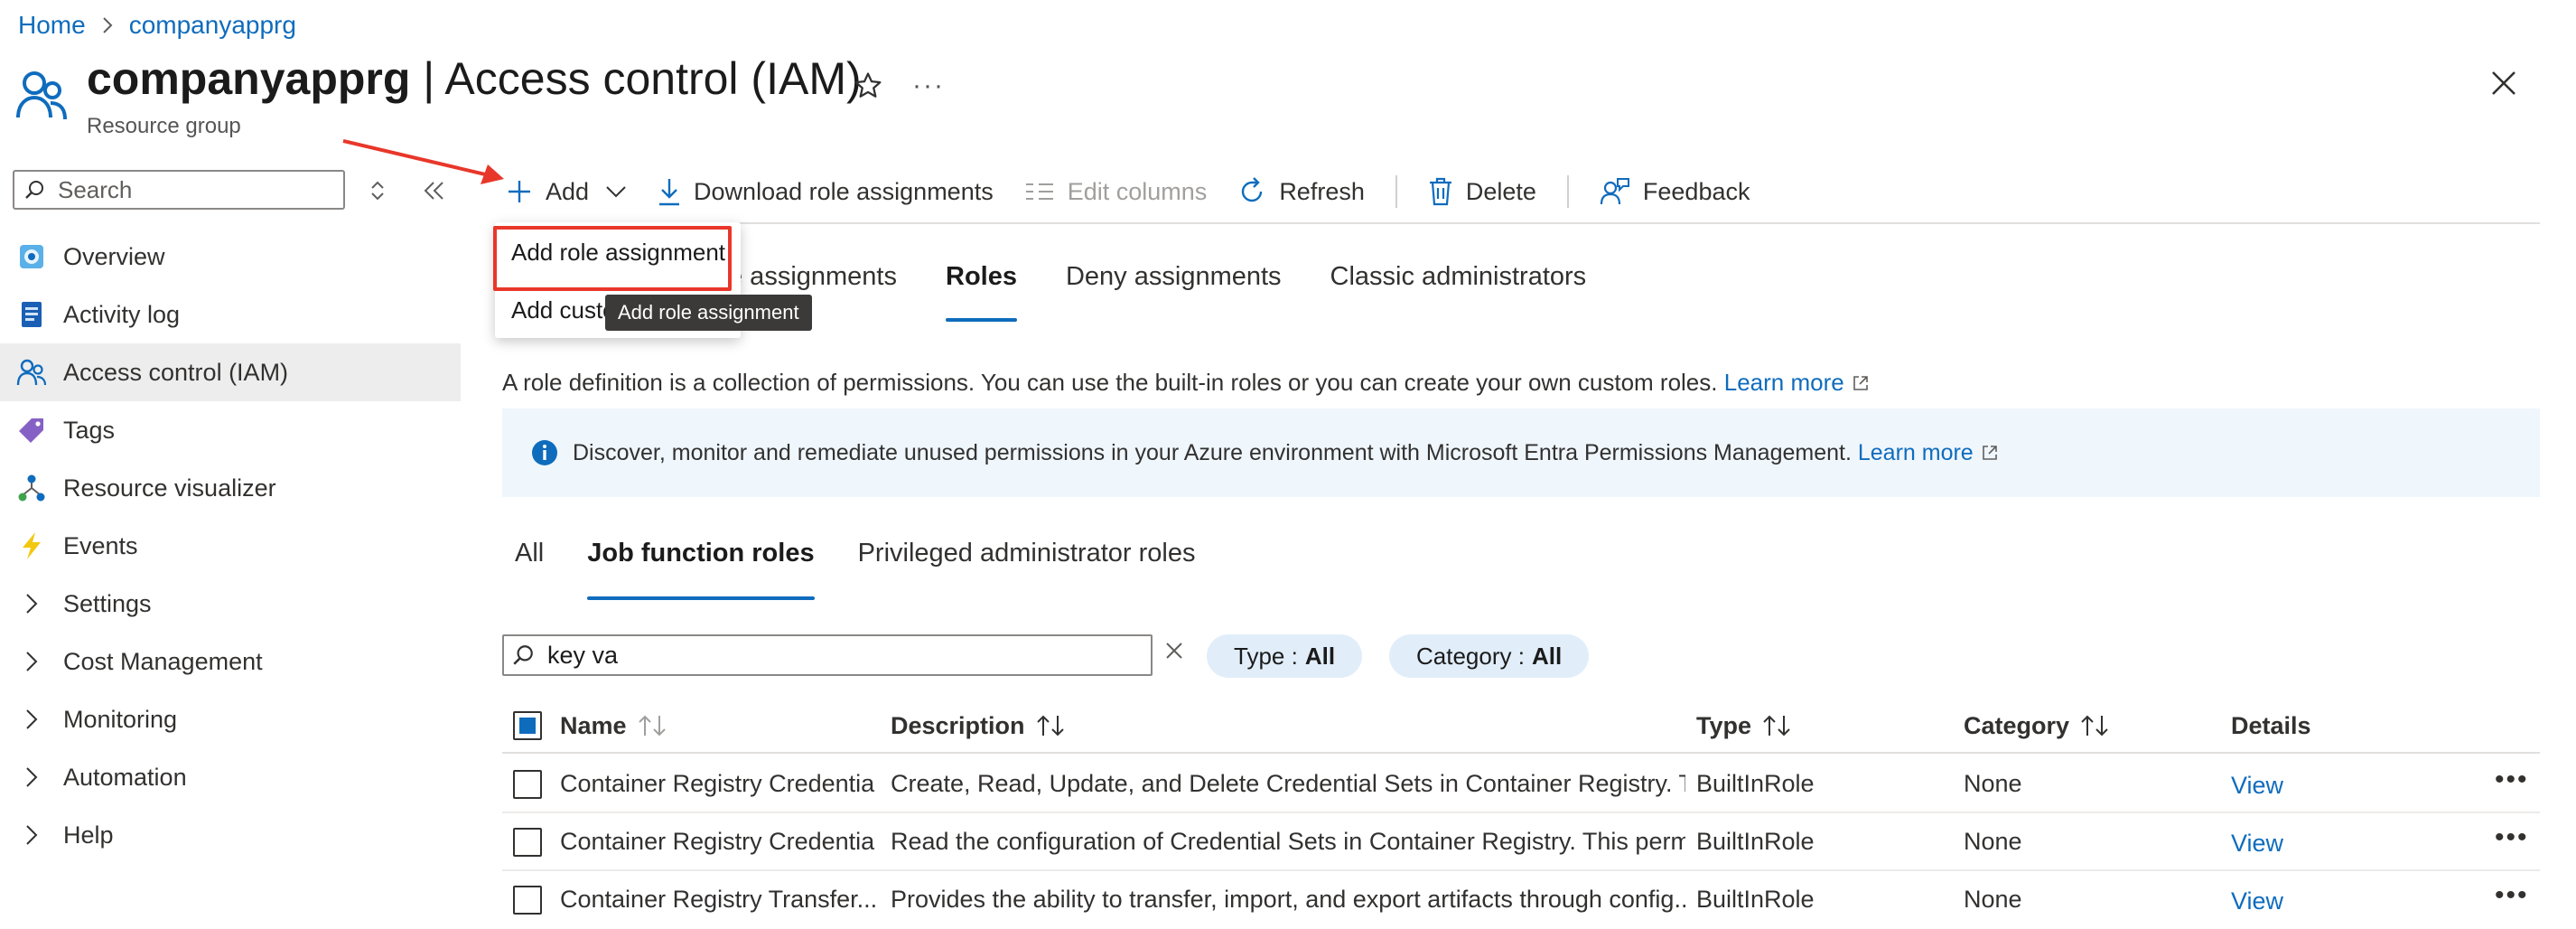 The height and width of the screenshot is (929, 2576). What do you see at coordinates (122, 314) in the screenshot?
I see `sidebar-item-label: Activity log` at bounding box center [122, 314].